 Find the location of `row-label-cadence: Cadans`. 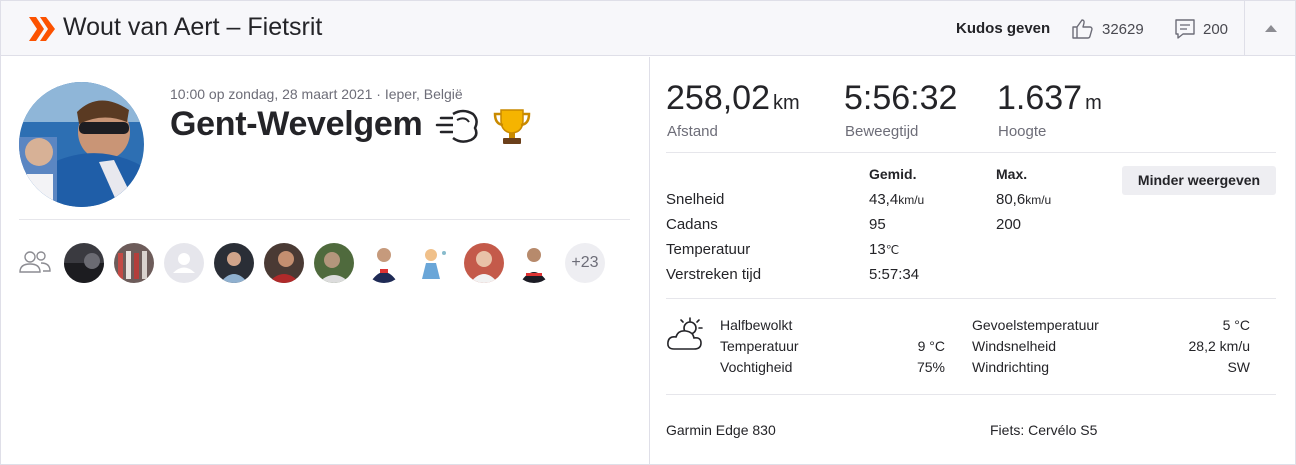

row-label-cadence: Cadans is located at coordinates (692, 224).